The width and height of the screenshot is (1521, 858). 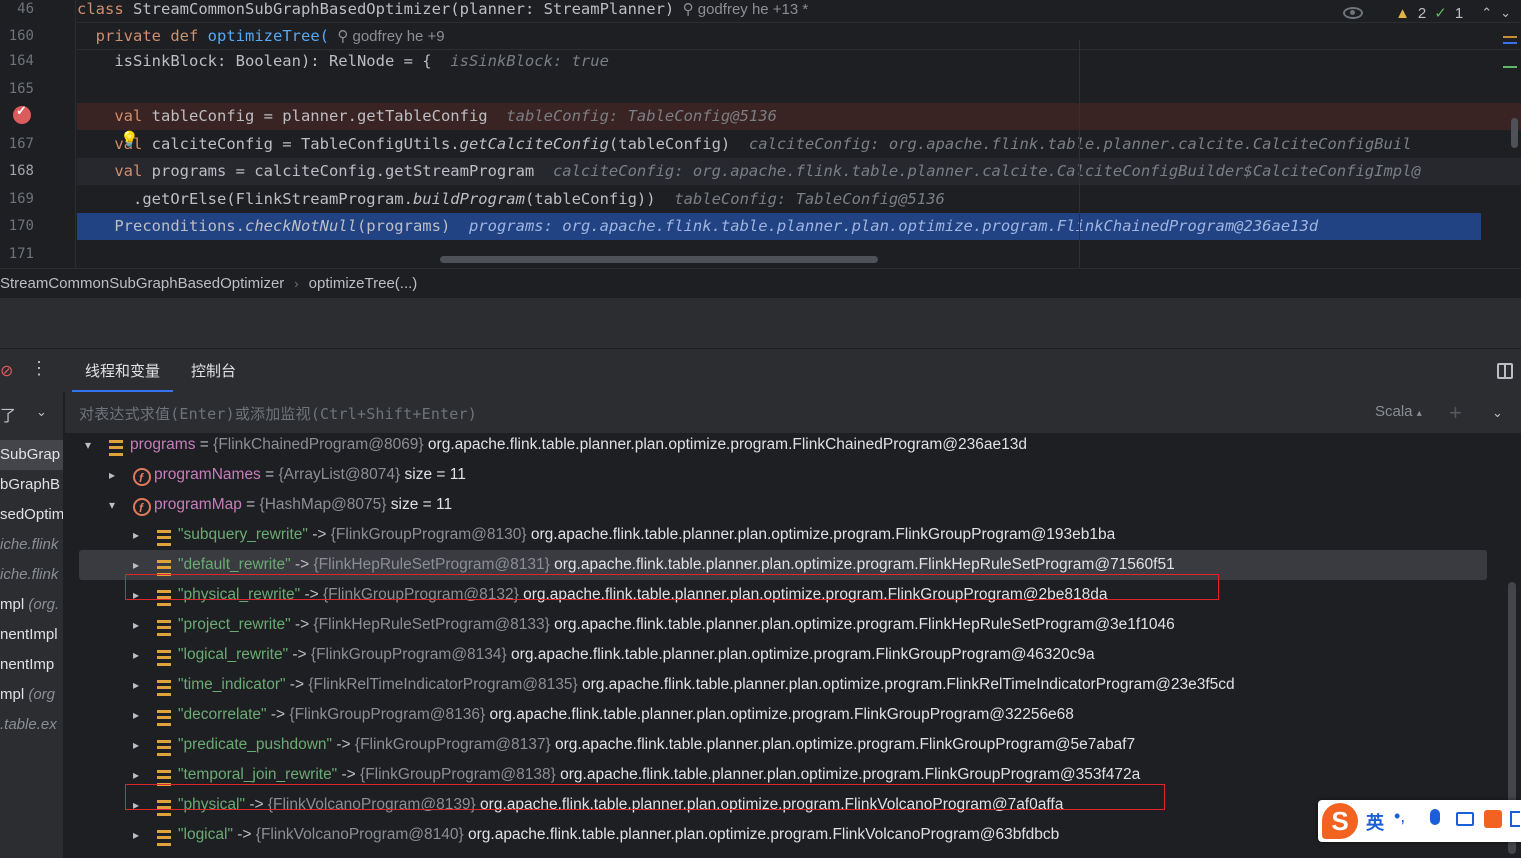 I want to click on reader-mode-icon, so click(x=1353, y=13).